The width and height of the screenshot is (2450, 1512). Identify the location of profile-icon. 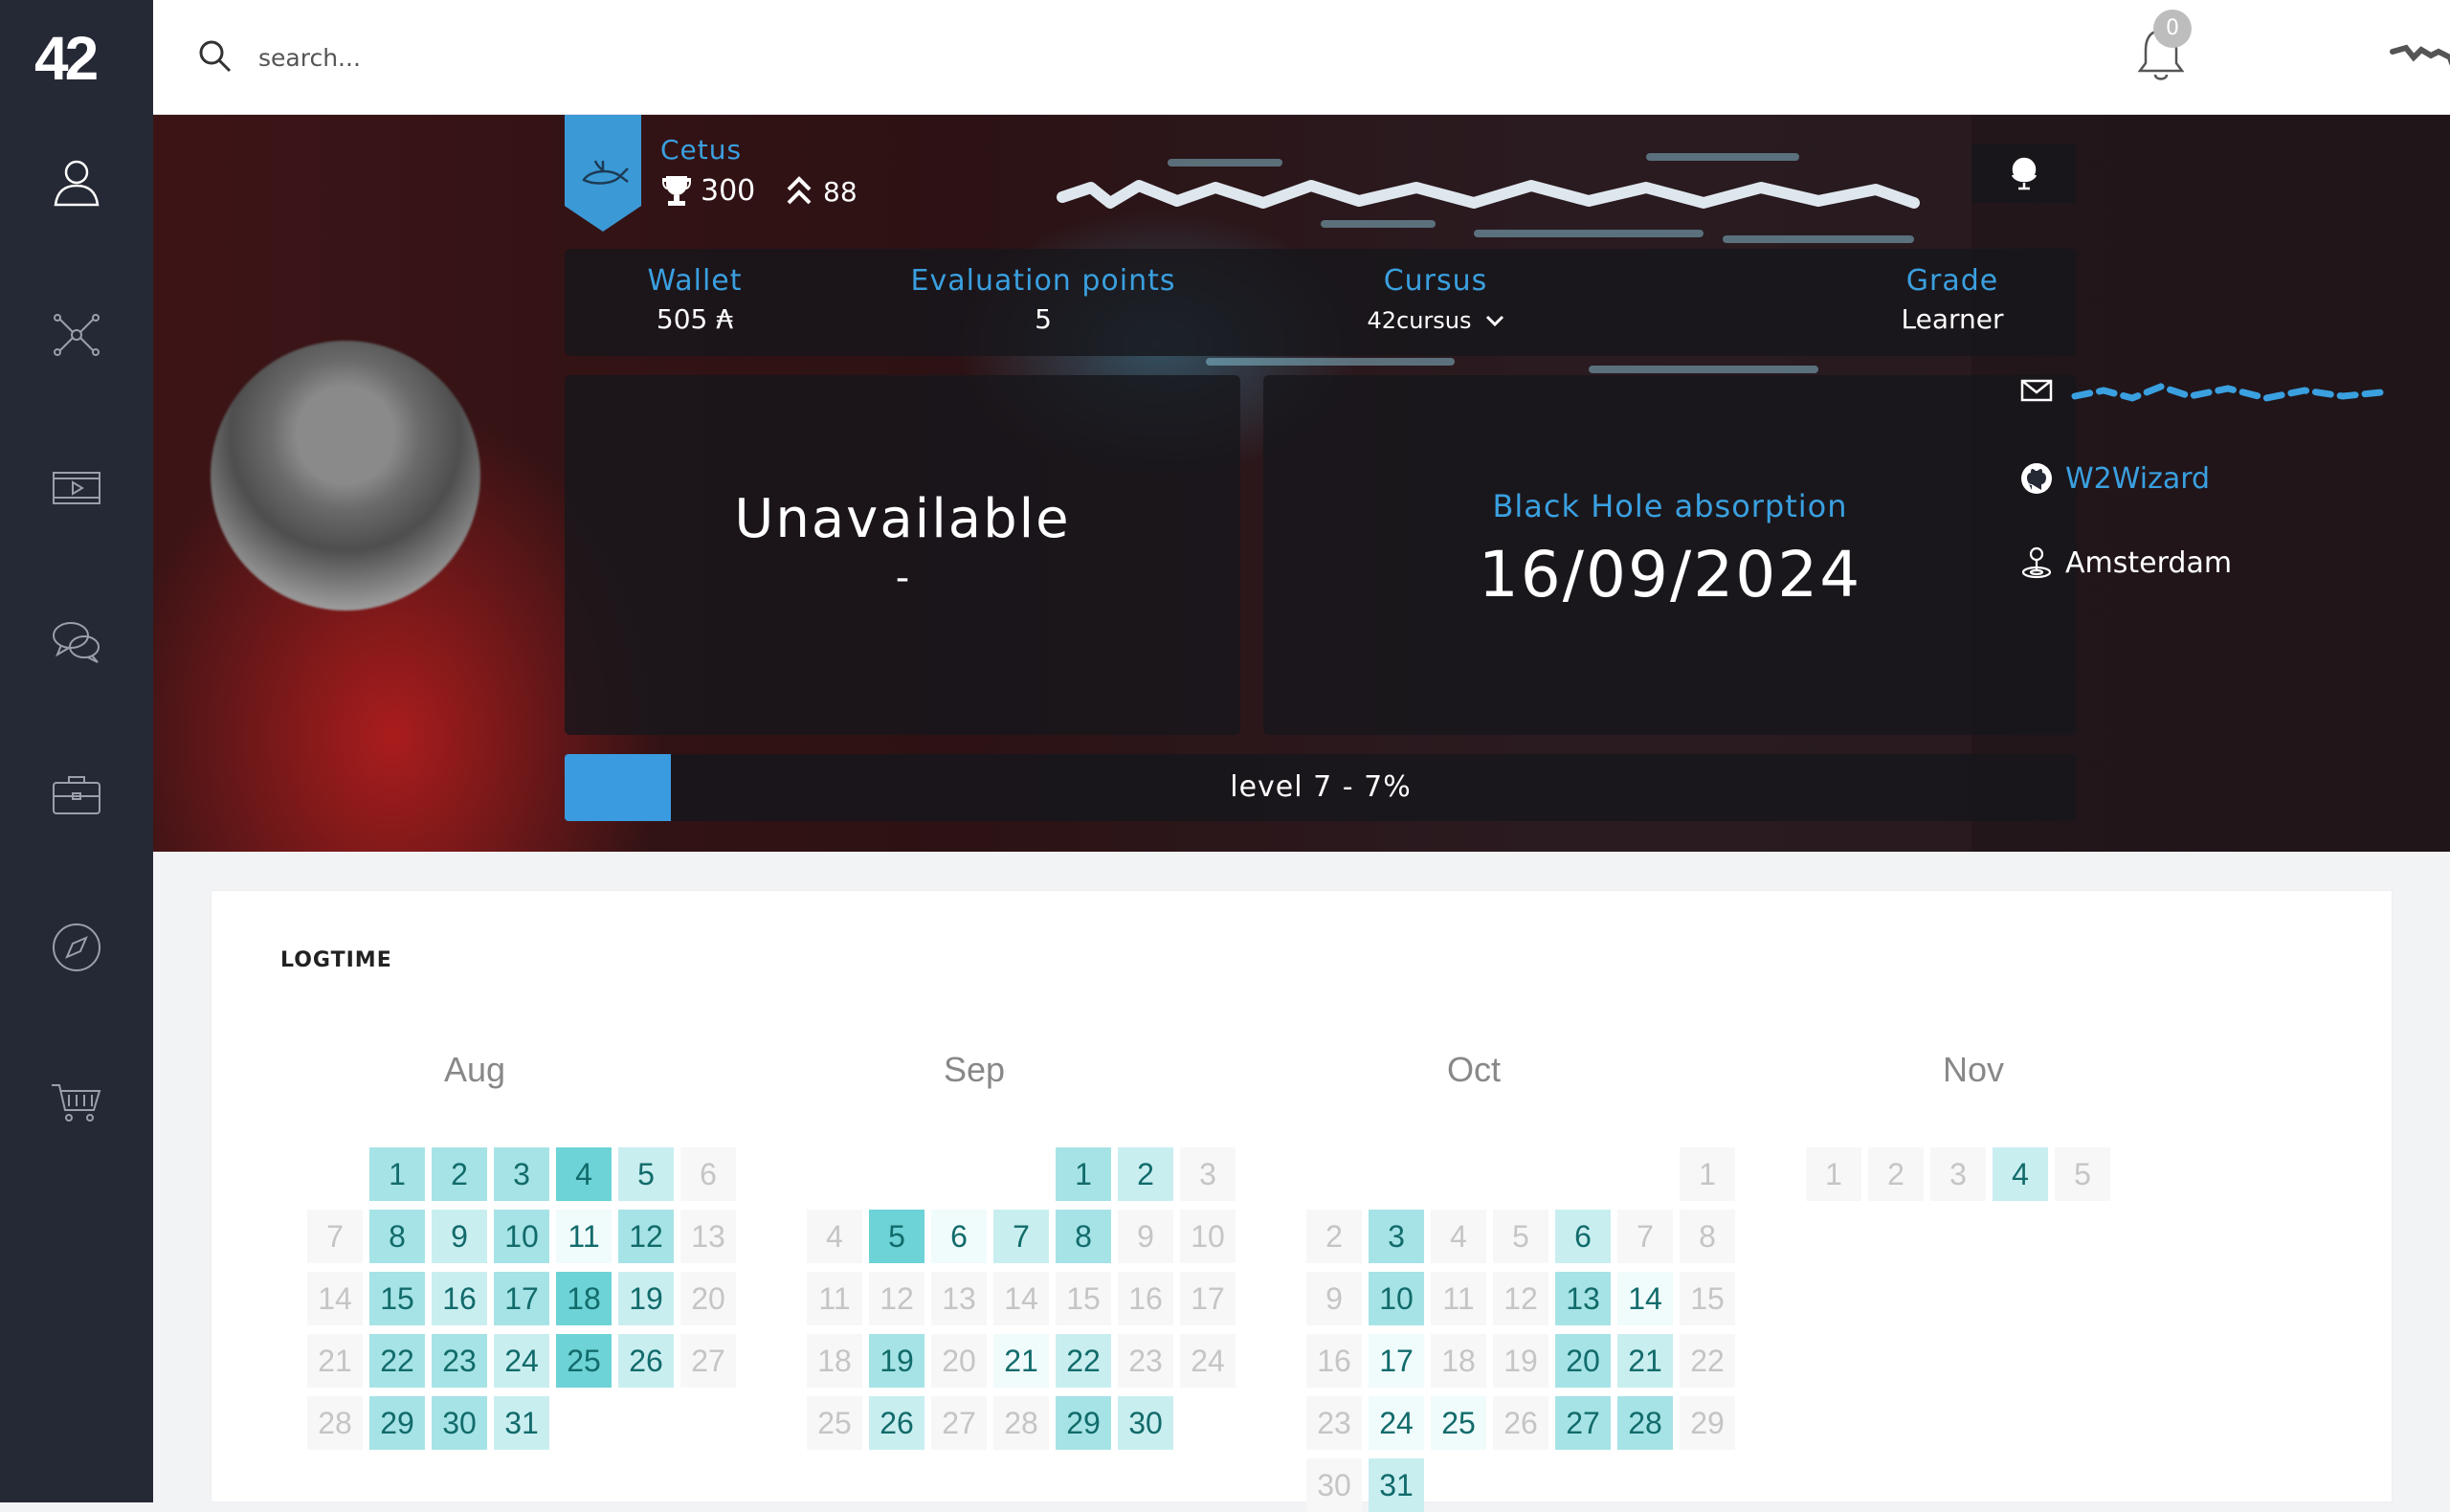
(76, 181).